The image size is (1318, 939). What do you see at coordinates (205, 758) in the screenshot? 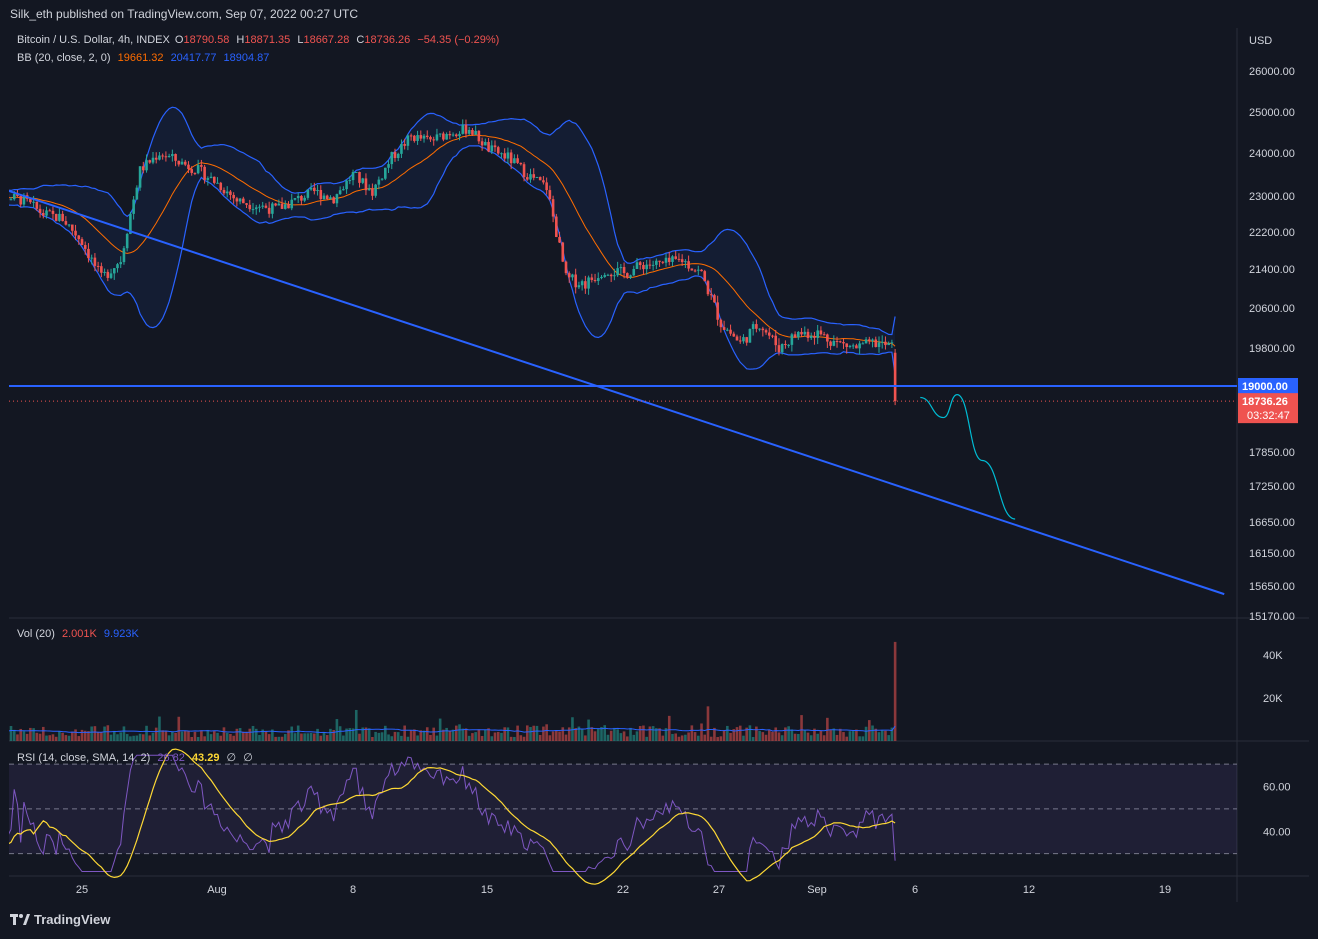
I see `rsi-ma-value: 43.29` at bounding box center [205, 758].